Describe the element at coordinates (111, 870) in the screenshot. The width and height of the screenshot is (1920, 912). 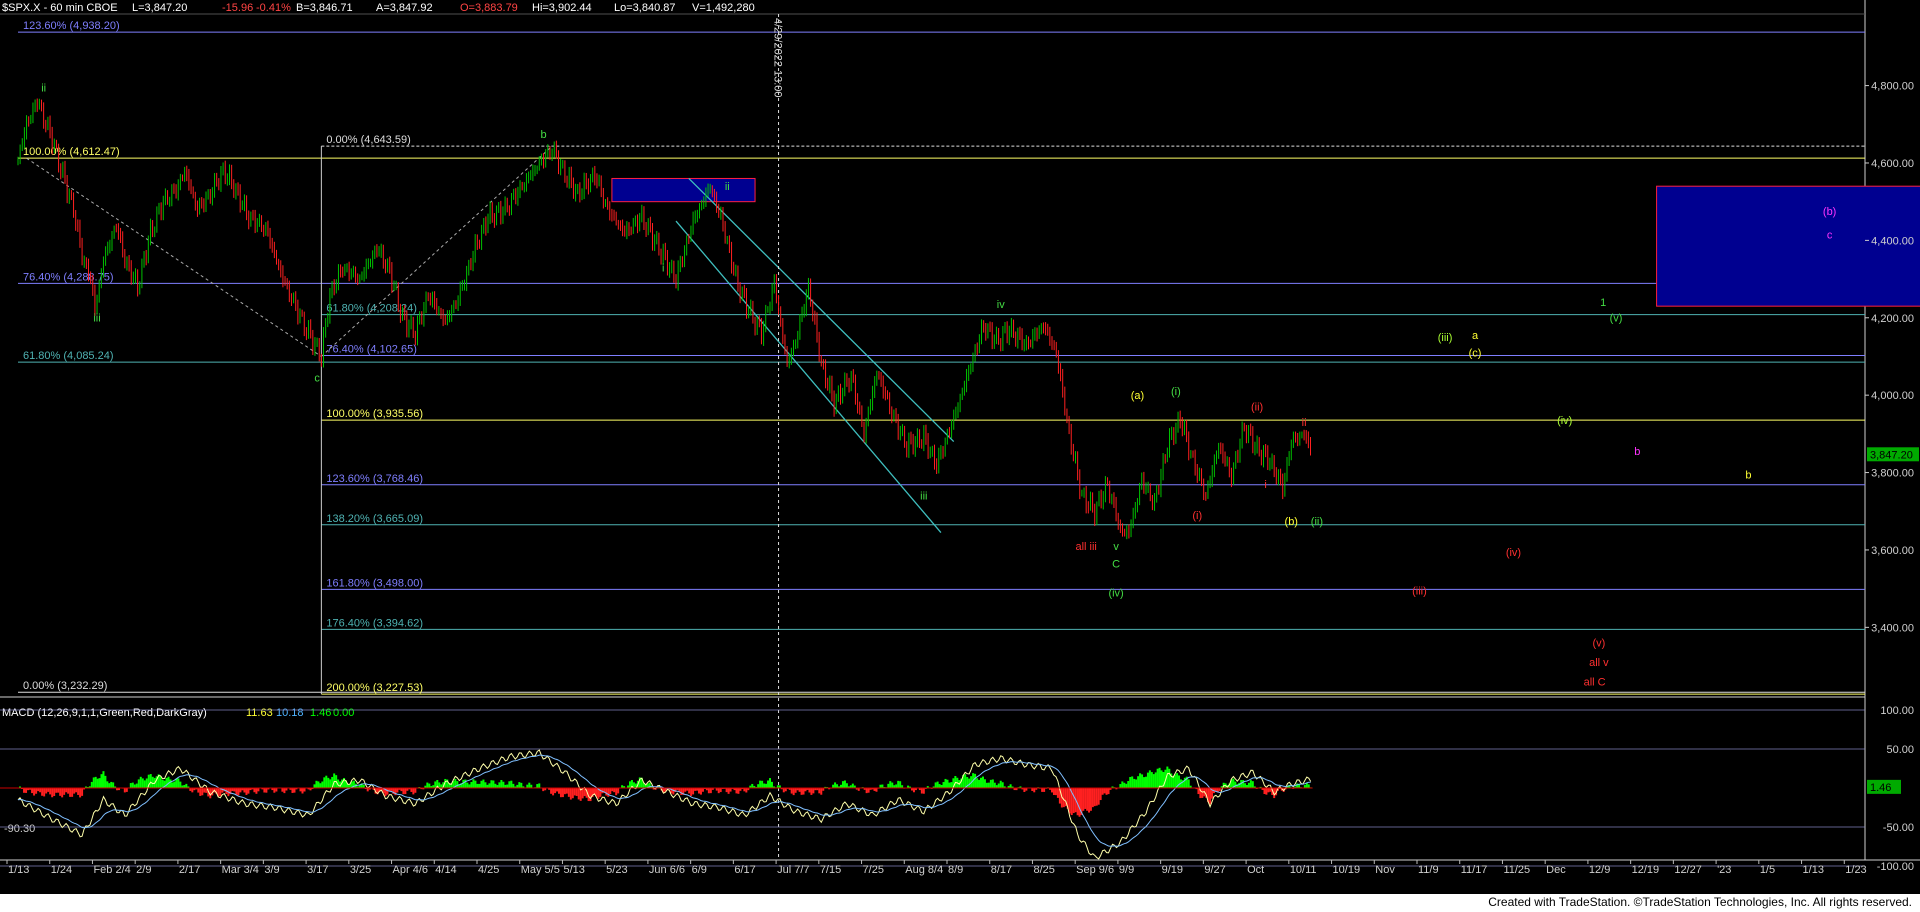
I see `x-axis-tick-label: Feb 2/4` at that location.